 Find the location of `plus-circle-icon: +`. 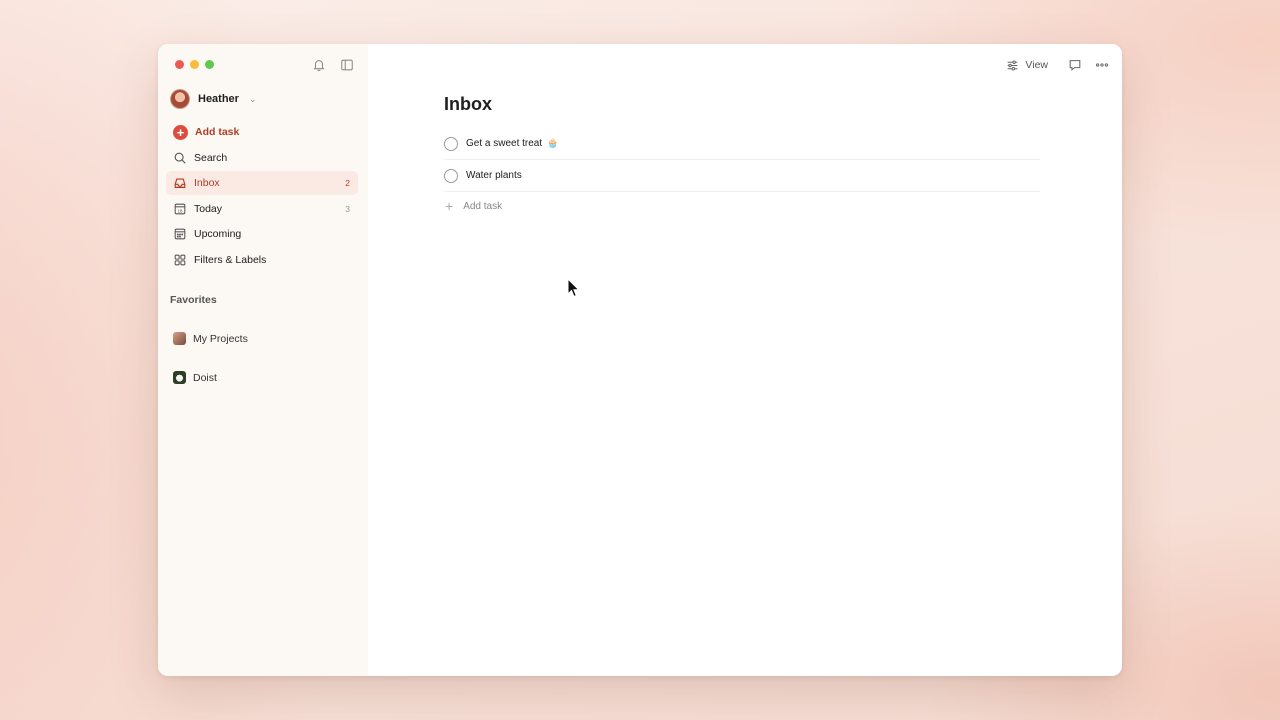

plus-circle-icon: + is located at coordinates (180, 132).